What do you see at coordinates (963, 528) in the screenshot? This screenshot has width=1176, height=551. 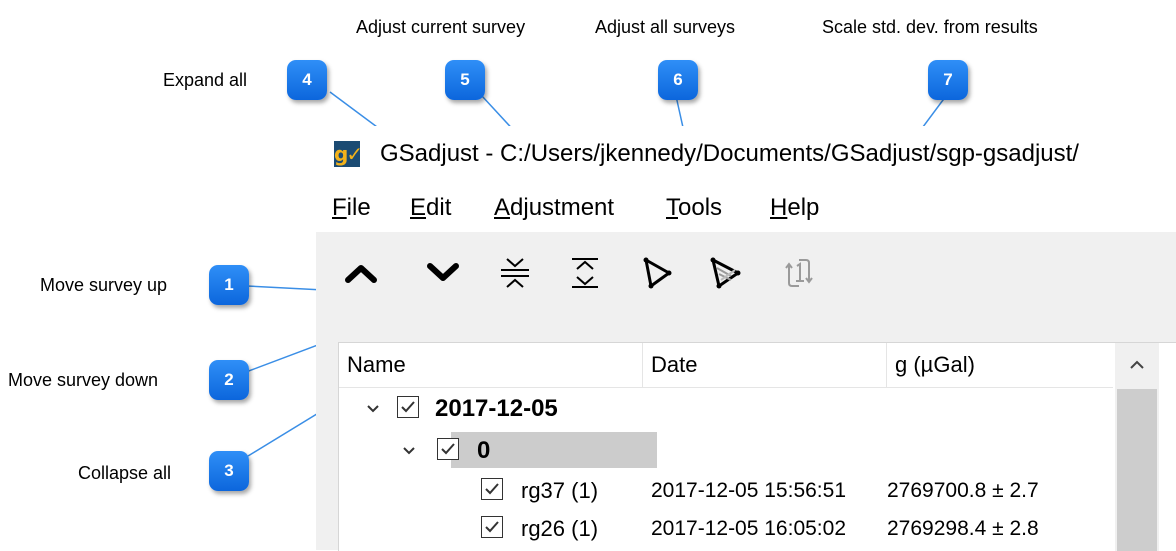 I see `station-g-value: 2769298.4 ± 2.8` at bounding box center [963, 528].